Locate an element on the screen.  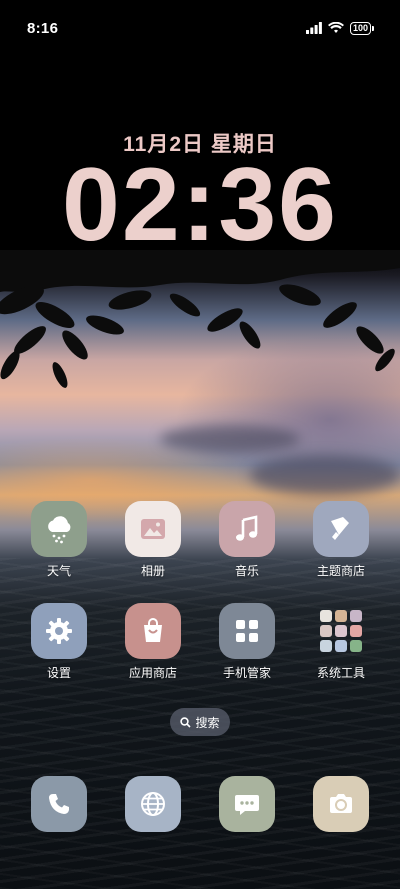
gear-icon is located at coordinates (59, 631).